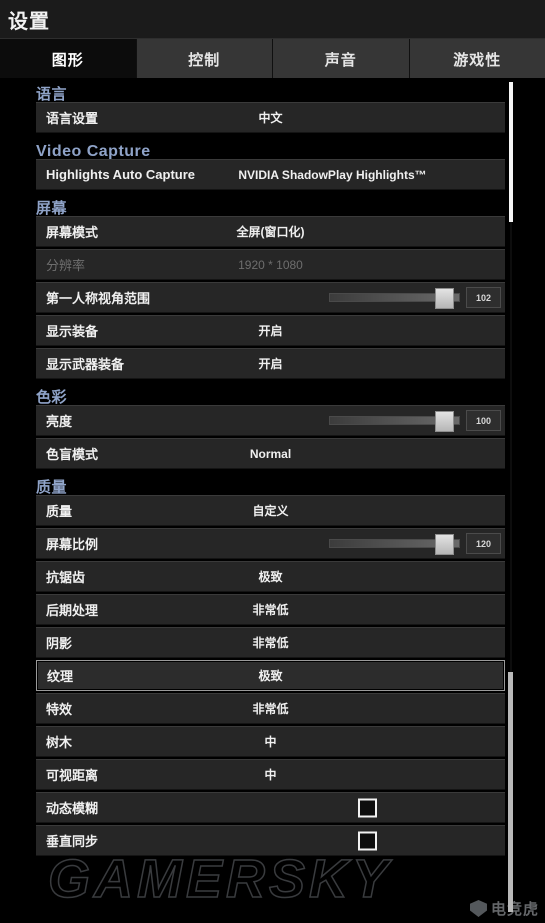 The height and width of the screenshot is (923, 545). I want to click on setting-row: 显示武器装备 开启, so click(270, 363).